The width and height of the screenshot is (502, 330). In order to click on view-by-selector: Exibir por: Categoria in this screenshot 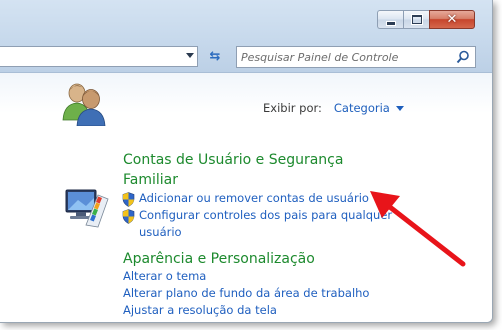, I will do `click(333, 108)`.